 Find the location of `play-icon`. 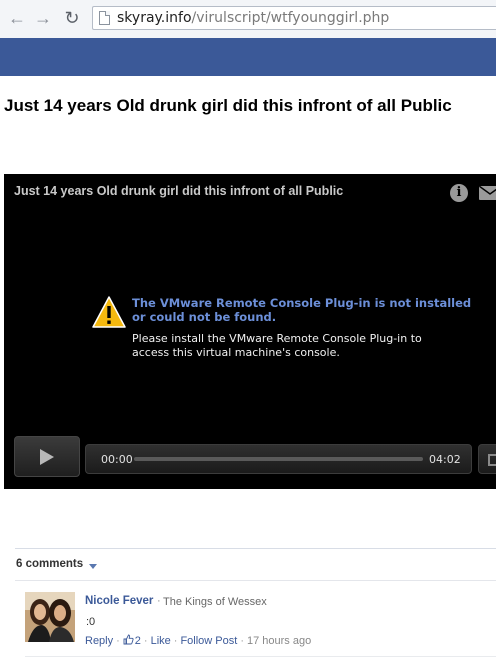

play-icon is located at coordinates (47, 457).